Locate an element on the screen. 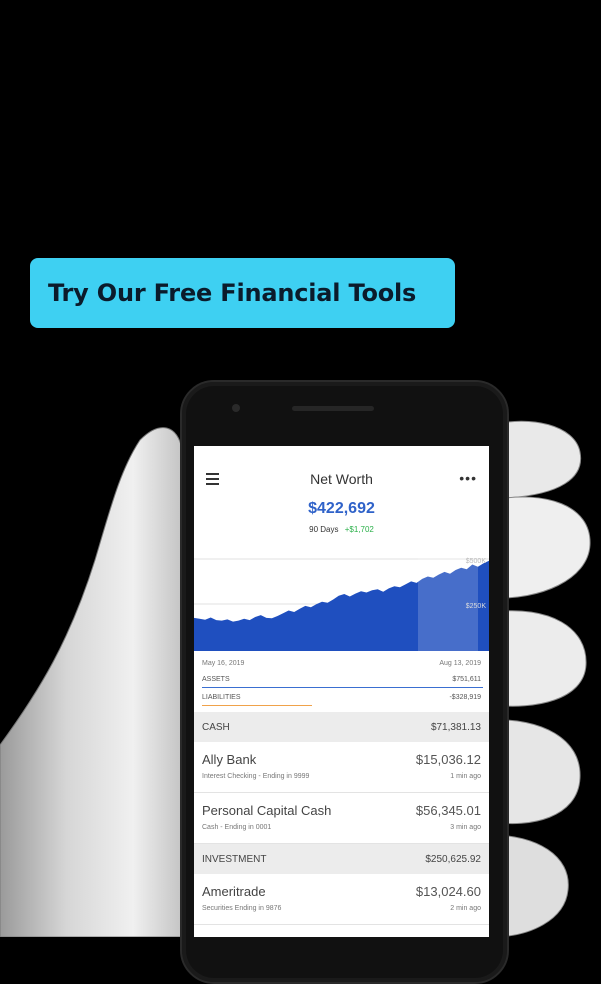  speaker-grille is located at coordinates (333, 408).